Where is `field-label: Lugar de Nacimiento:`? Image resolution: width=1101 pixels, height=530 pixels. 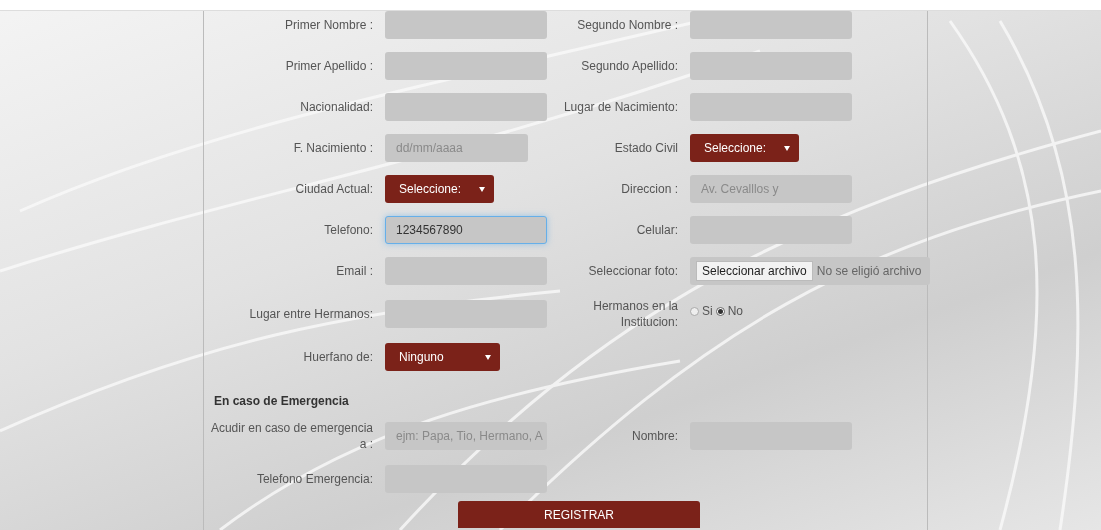
field-label: Lugar de Nacimiento: is located at coordinates (620, 107).